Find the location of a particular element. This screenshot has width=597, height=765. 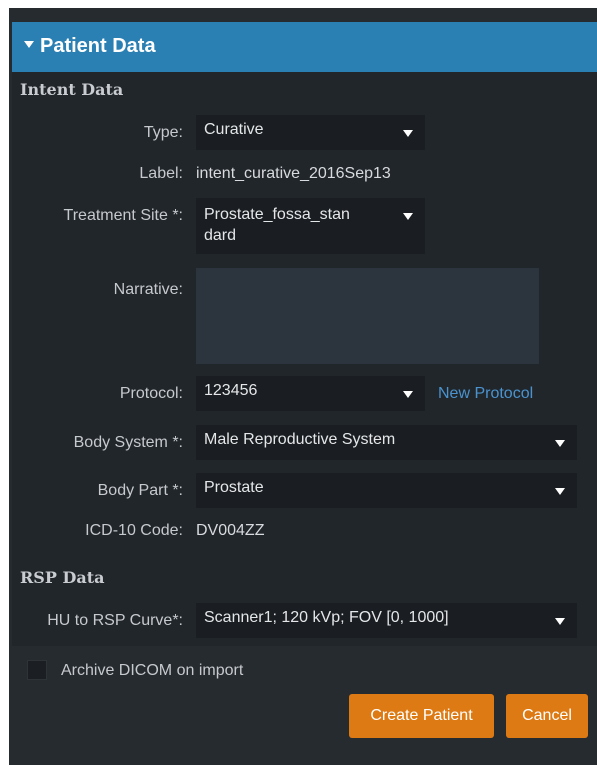

hu-rsp-curve-select-value: Scanner1; 120 kVp; FOV [0, 1000] is located at coordinates (326, 617).